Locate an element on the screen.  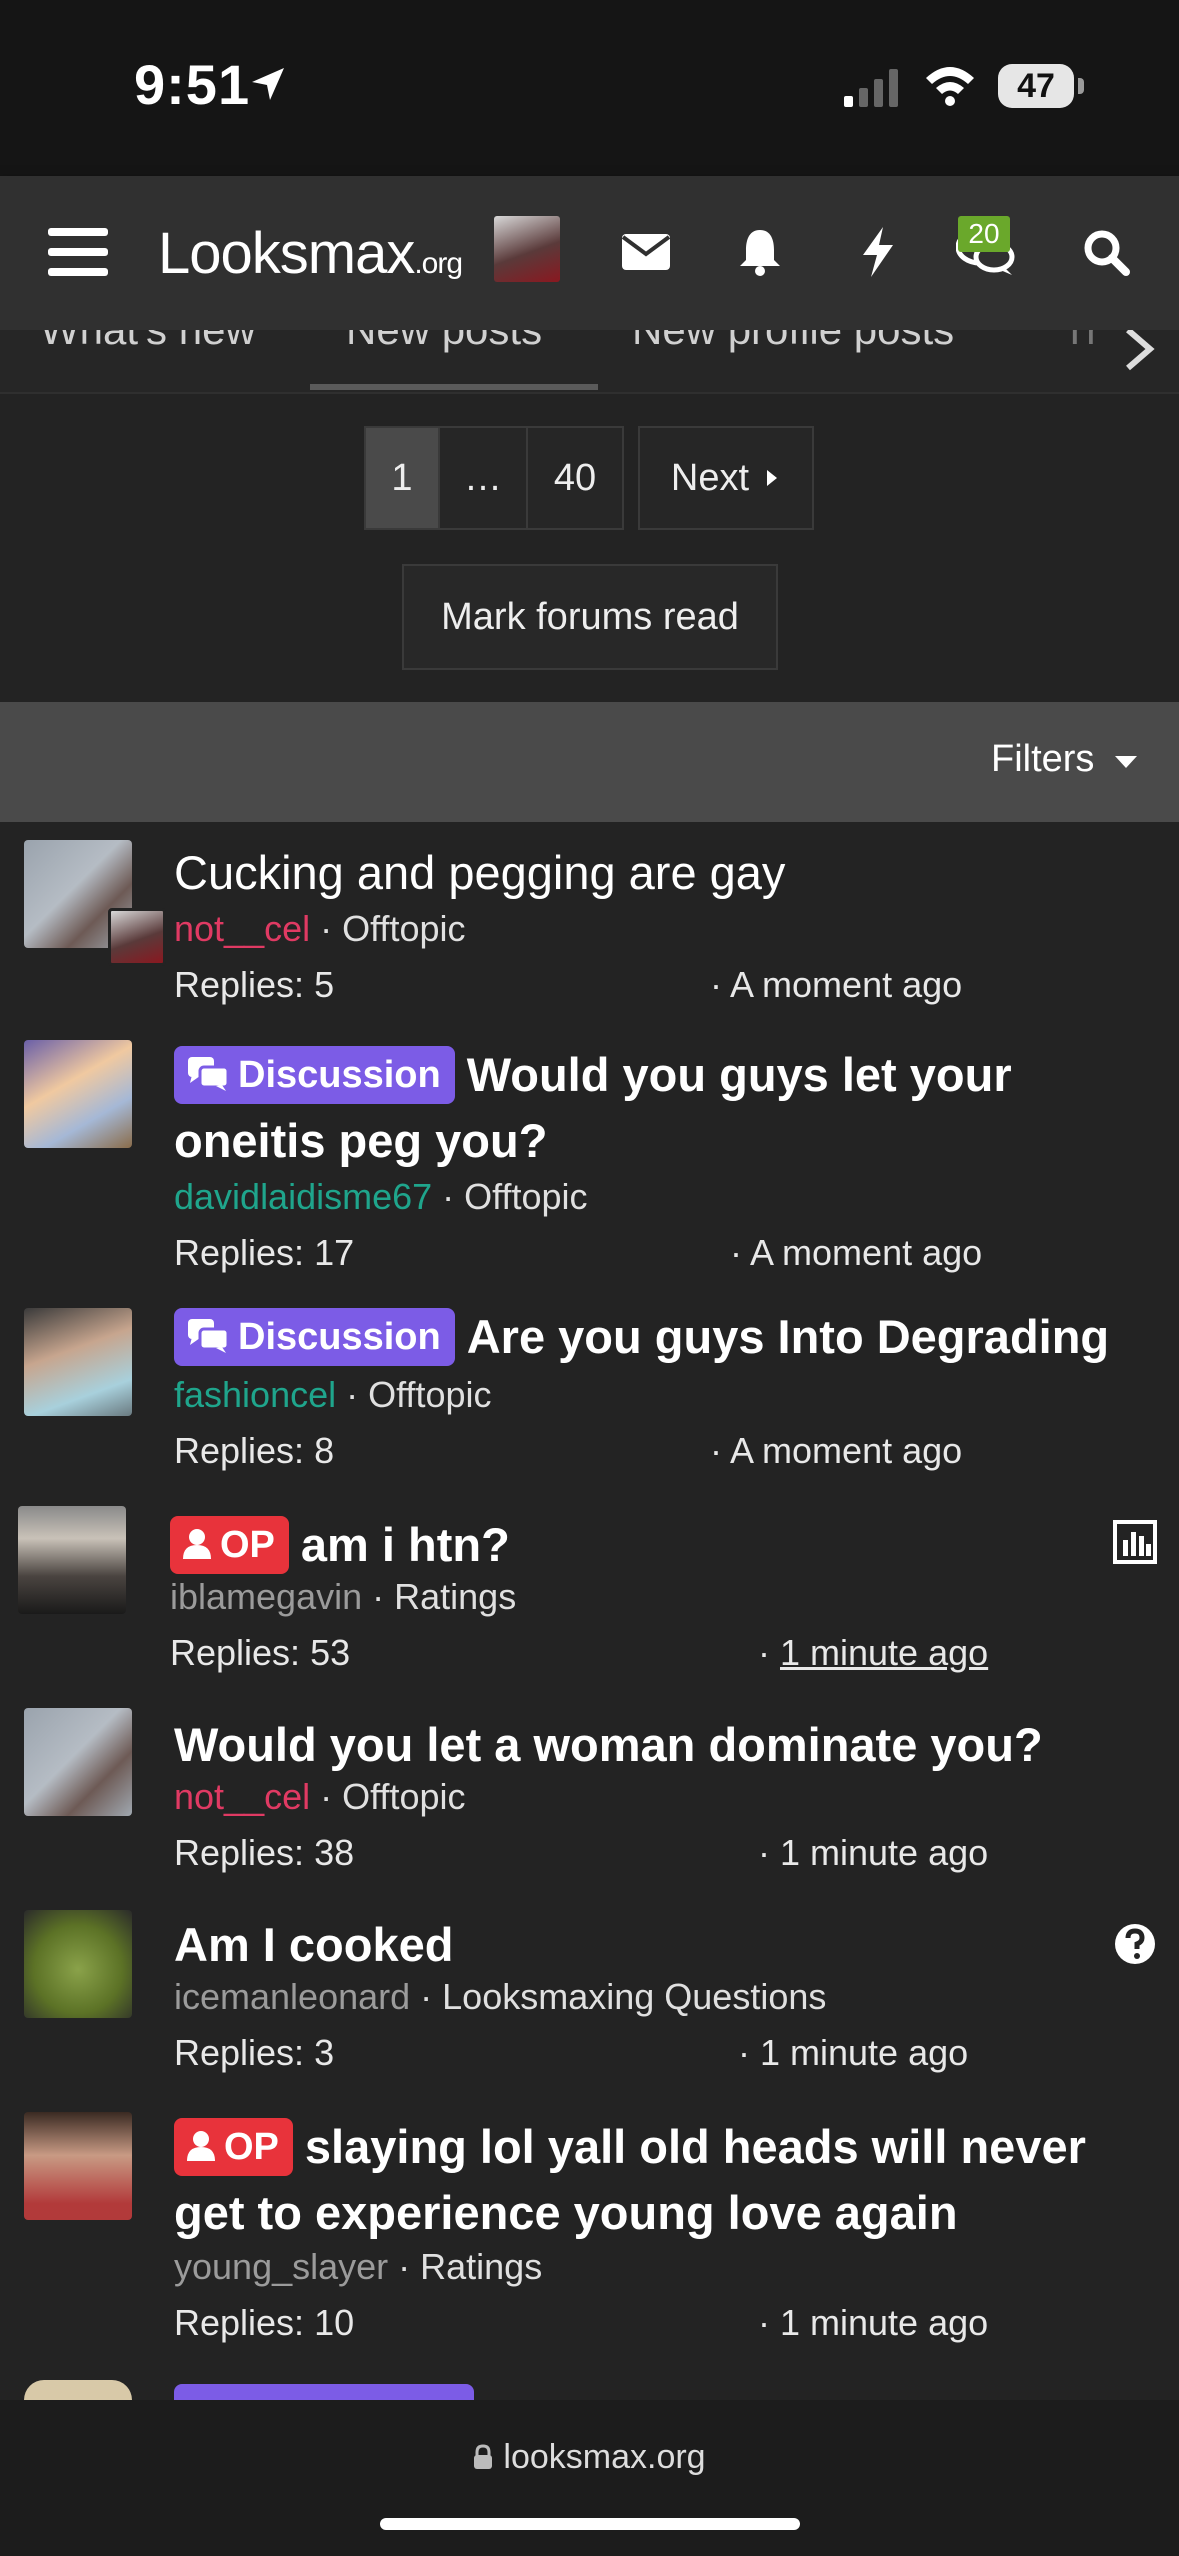
reply-count: Replies: 8 is located at coordinates (254, 1450).